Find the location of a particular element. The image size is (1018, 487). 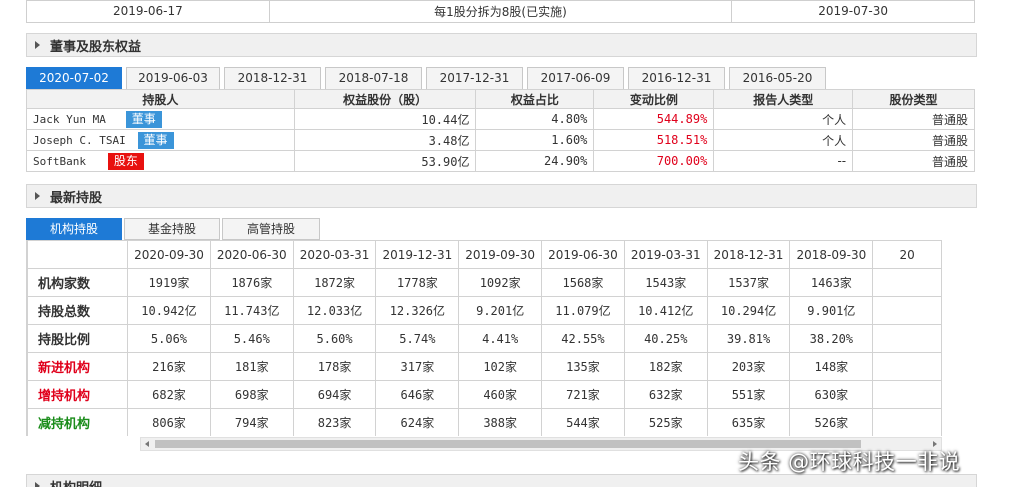

holder-name: SoftBank is located at coordinates (59, 161).